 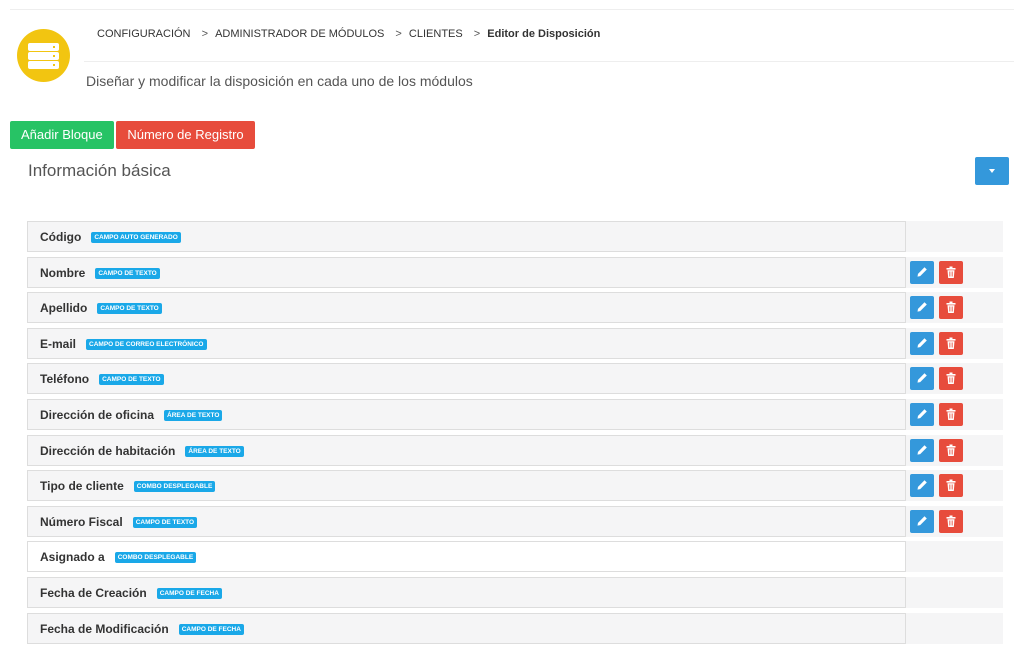 I want to click on field-row: Nombre CAMPO DE TEXTO, so click(x=515, y=272).